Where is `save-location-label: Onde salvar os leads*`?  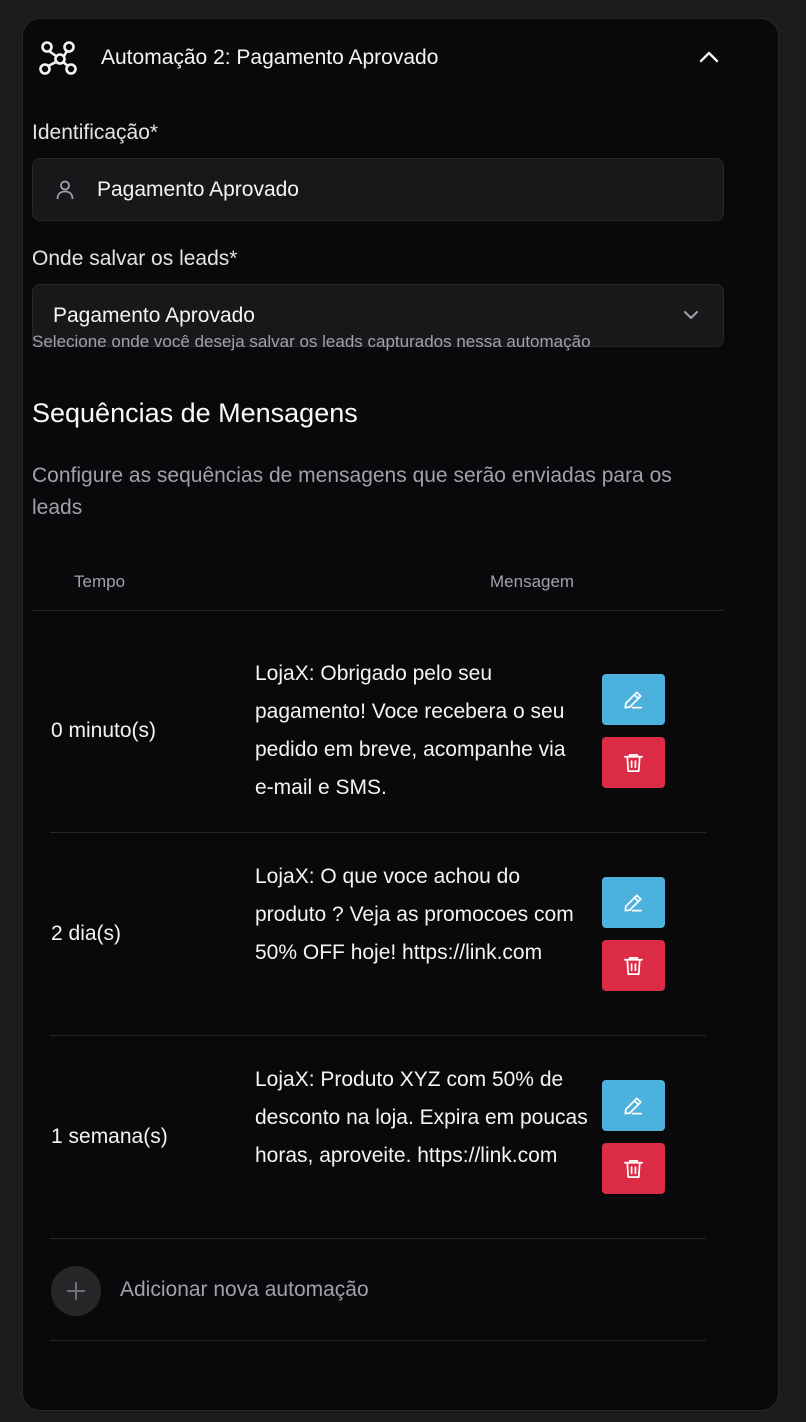 save-location-label: Onde salvar os leads* is located at coordinates (135, 258).